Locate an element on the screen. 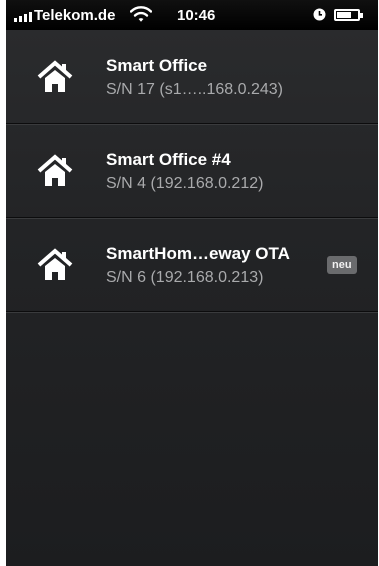 This screenshot has width=379, height=566. wifi-icon is located at coordinates (141, 14).